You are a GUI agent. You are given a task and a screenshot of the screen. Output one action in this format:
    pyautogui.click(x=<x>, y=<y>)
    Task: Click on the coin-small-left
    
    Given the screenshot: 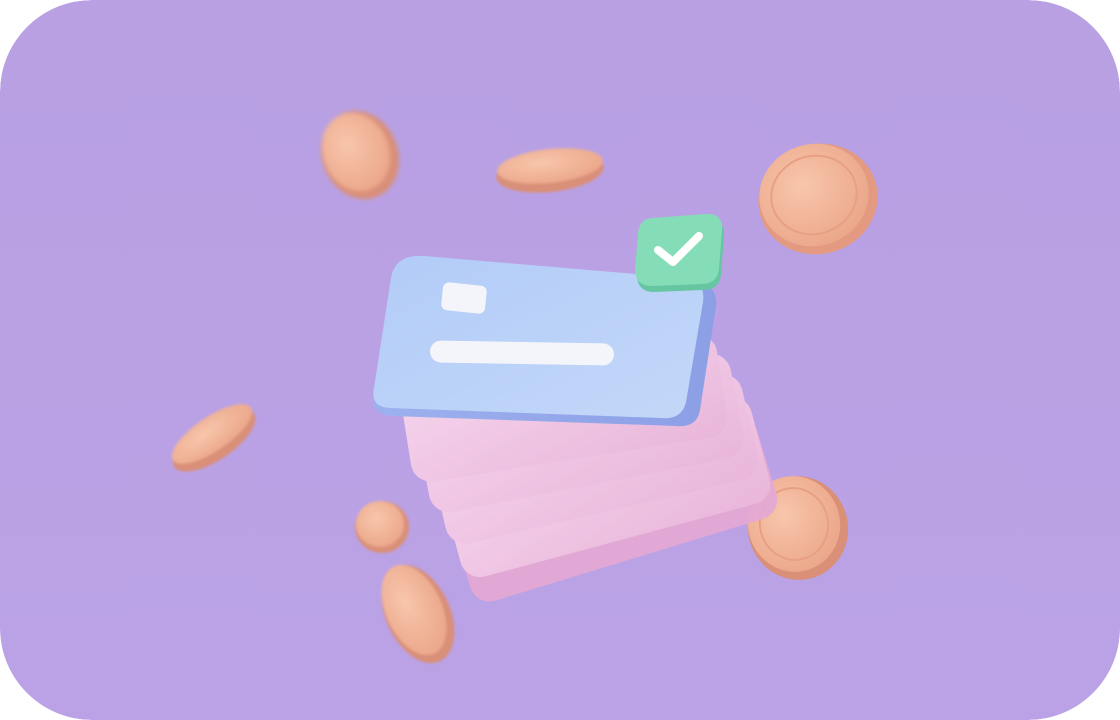 What is the action you would take?
    pyautogui.click(x=382, y=527)
    